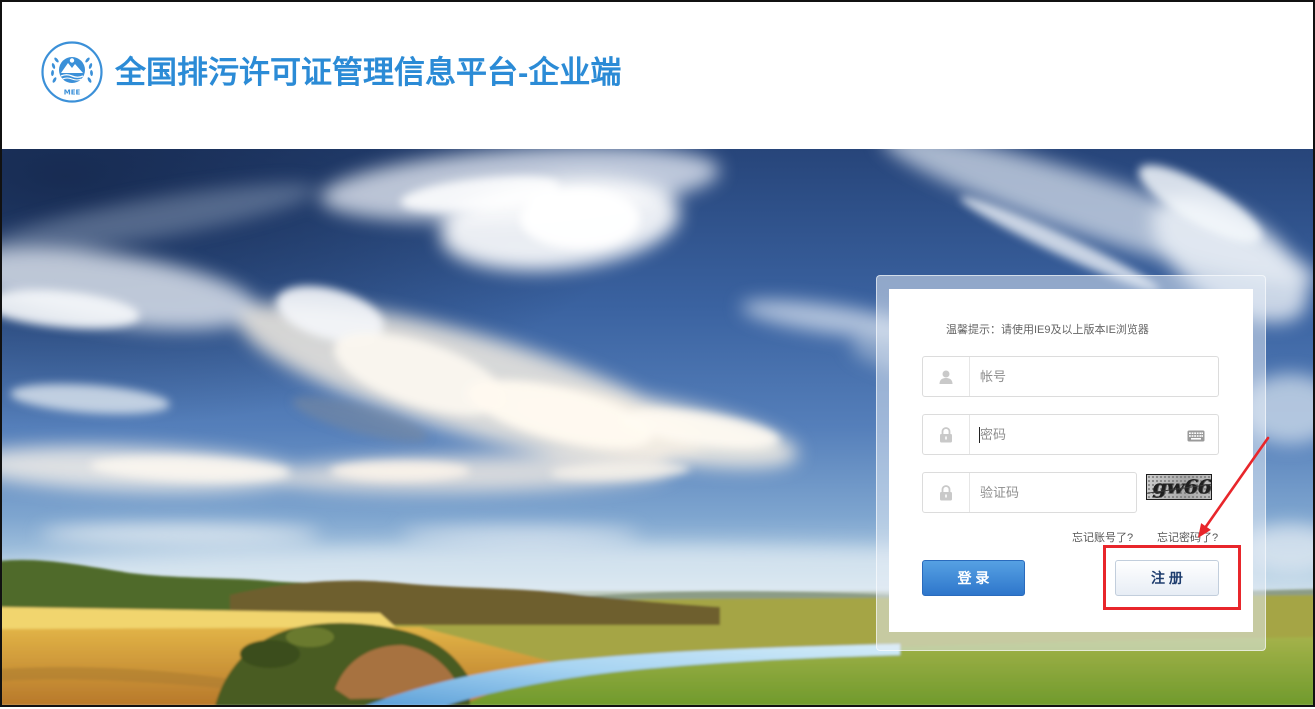 The height and width of the screenshot is (709, 1315). Describe the element at coordinates (1187, 538) in the screenshot. I see `forgot-password-link: 忘记密码了?` at that location.